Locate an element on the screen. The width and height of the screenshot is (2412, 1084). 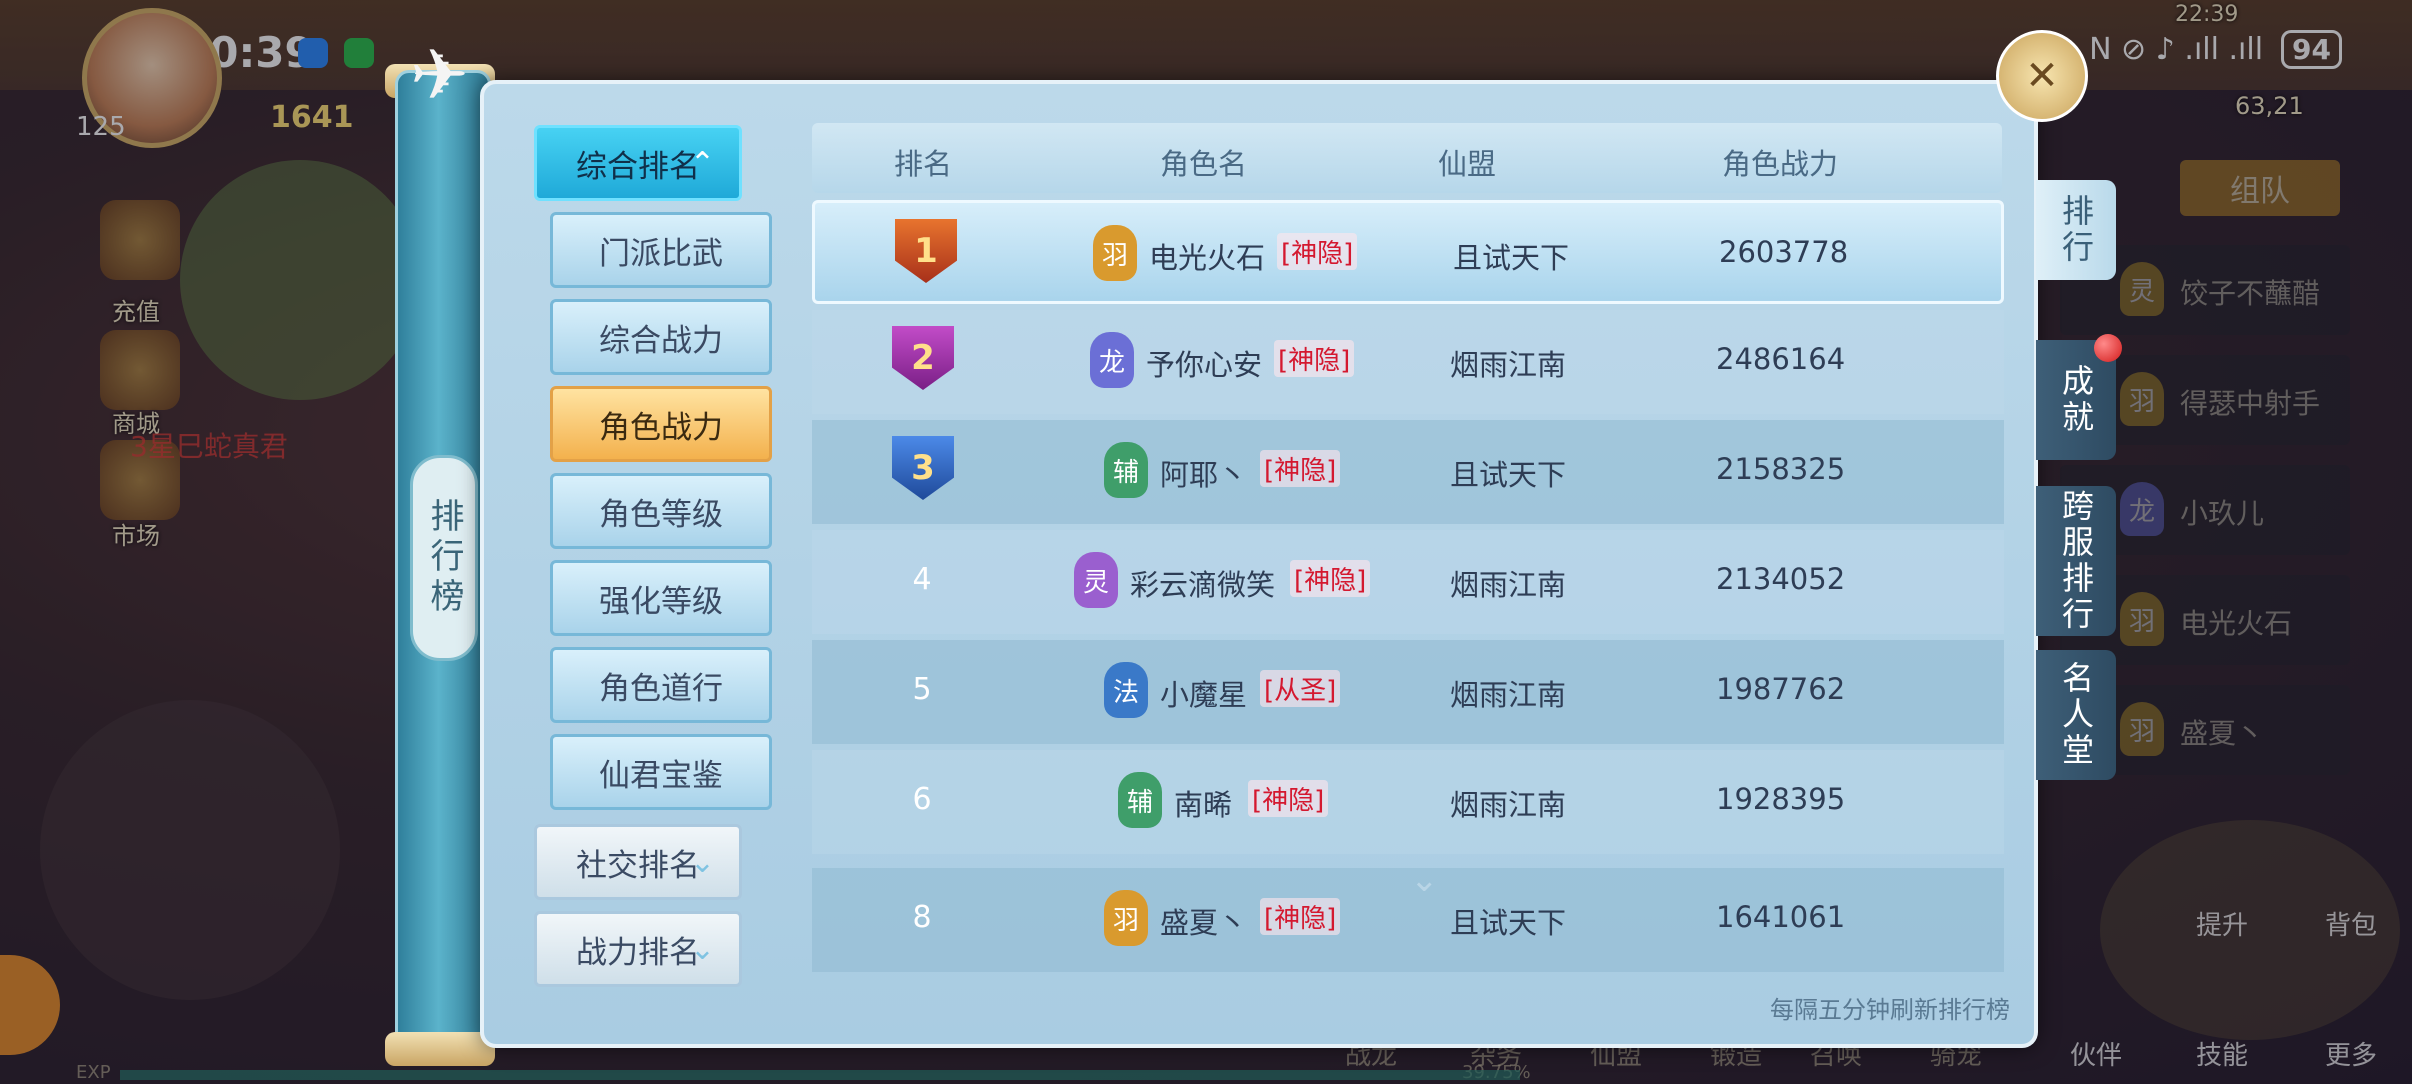
sub-category-item: 综合战力 is located at coordinates (661, 337).